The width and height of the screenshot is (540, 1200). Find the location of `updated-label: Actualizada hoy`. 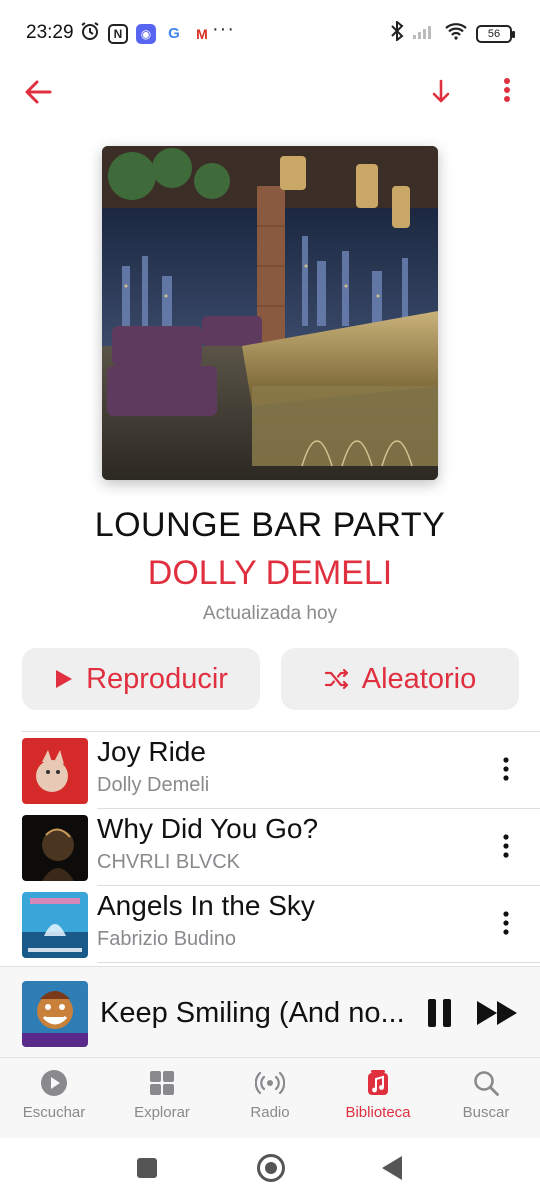

updated-label: Actualizada hoy is located at coordinates (270, 613).